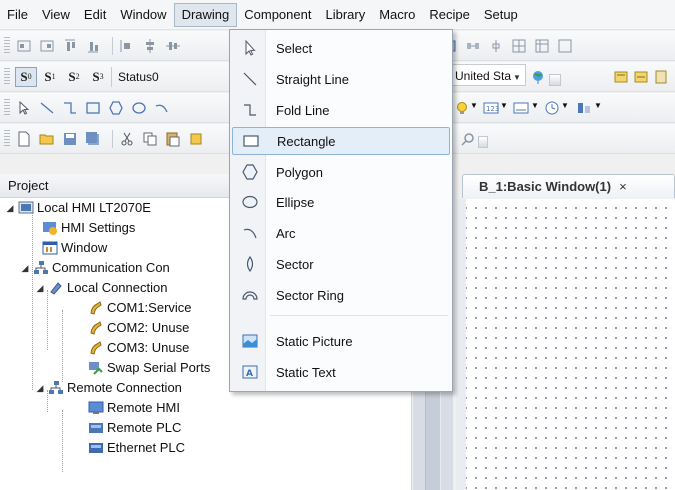  What do you see at coordinates (26, 76) in the screenshot?
I see `state-0-button: S0` at bounding box center [26, 76].